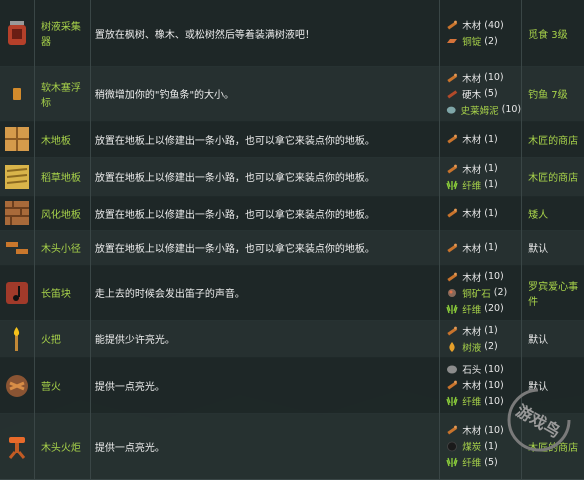 This screenshot has height=480, width=584. I want to click on item-name: 木头小径, so click(63, 247).